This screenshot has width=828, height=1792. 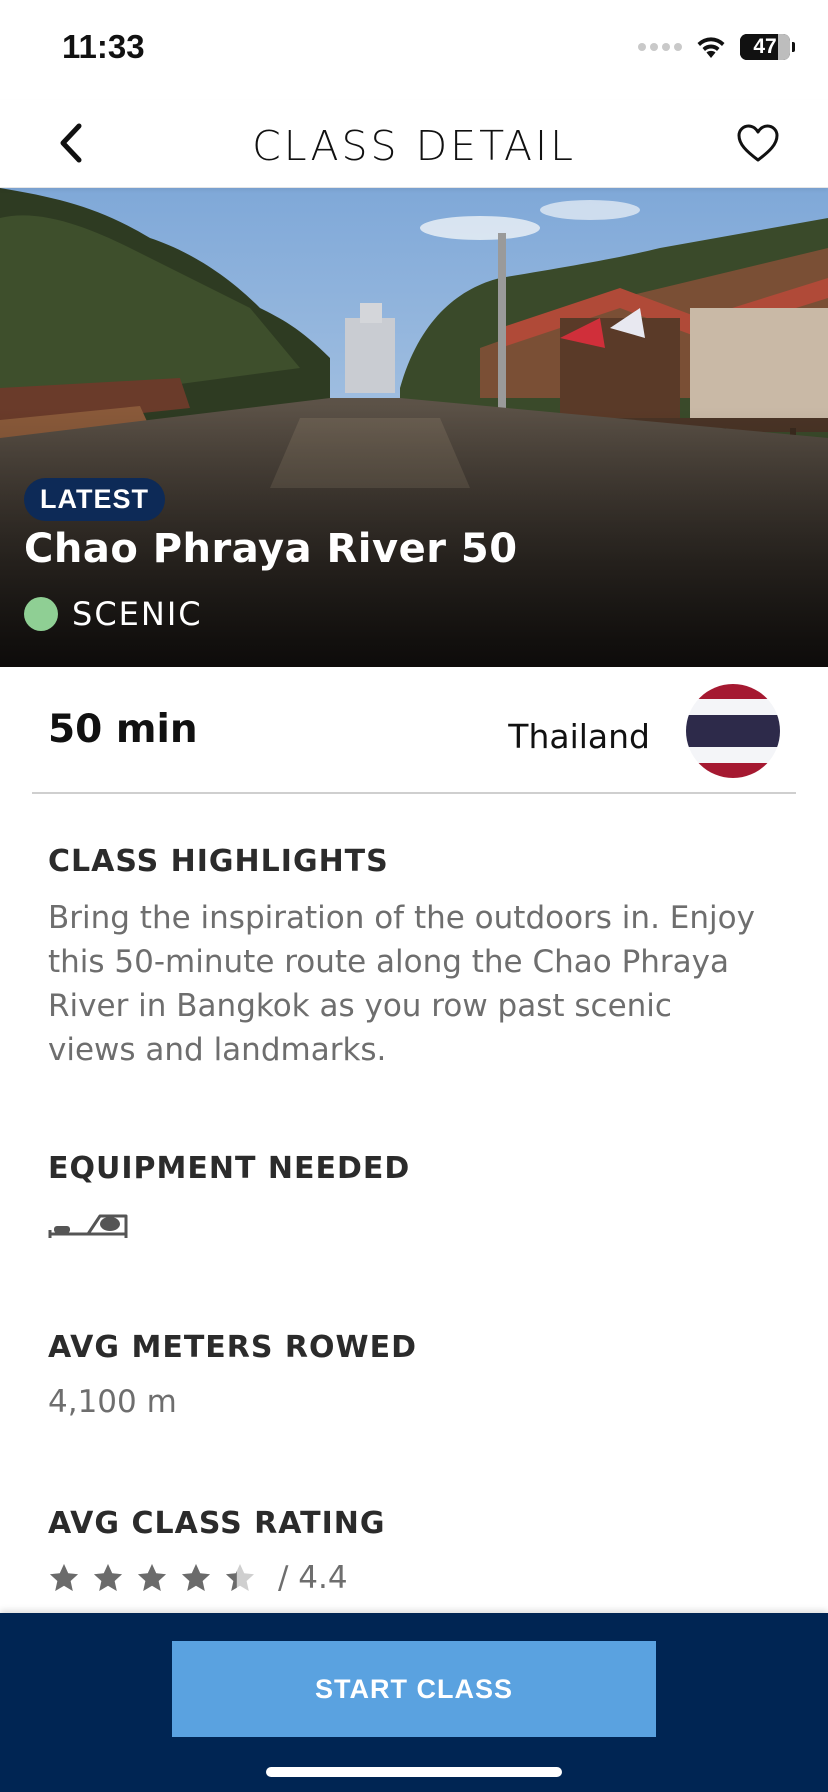 I want to click on status-time: 11:33, so click(x=103, y=46).